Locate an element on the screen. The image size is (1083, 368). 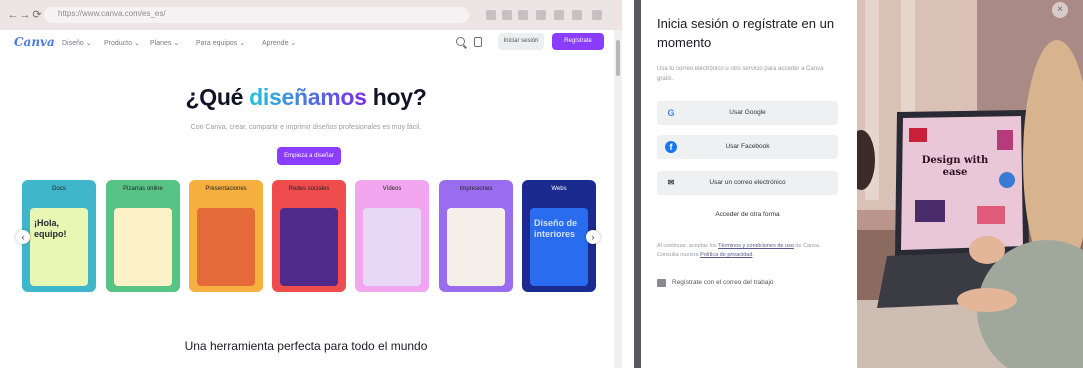
category-card-label: Impresiones is located at coordinates (476, 189).